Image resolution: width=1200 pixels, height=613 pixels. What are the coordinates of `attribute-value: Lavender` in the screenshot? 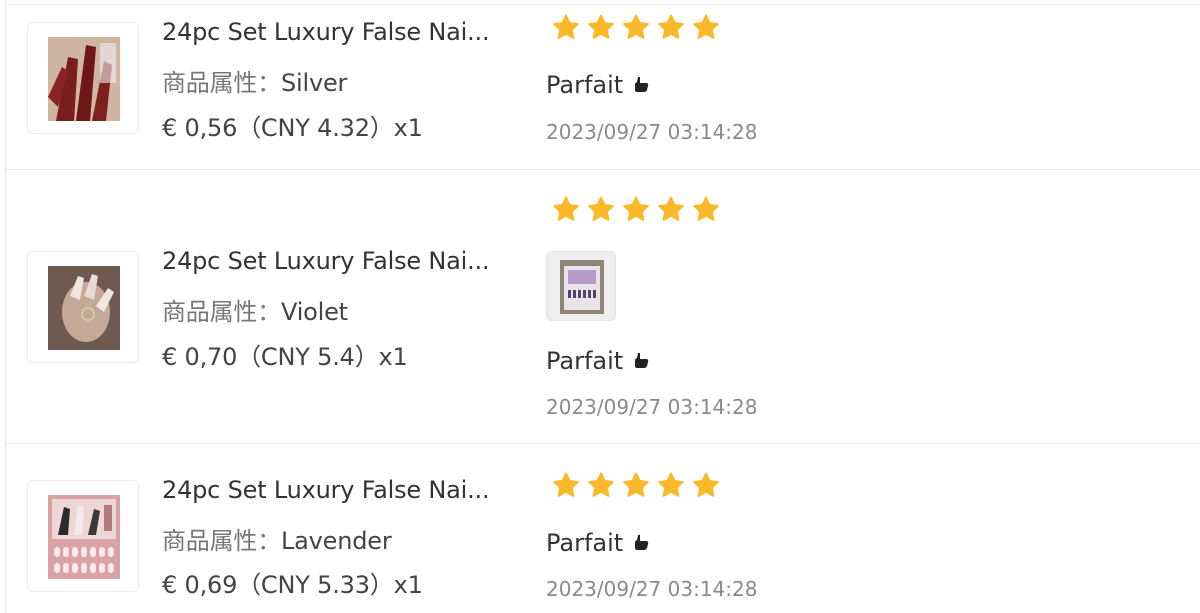 It's located at (336, 541).